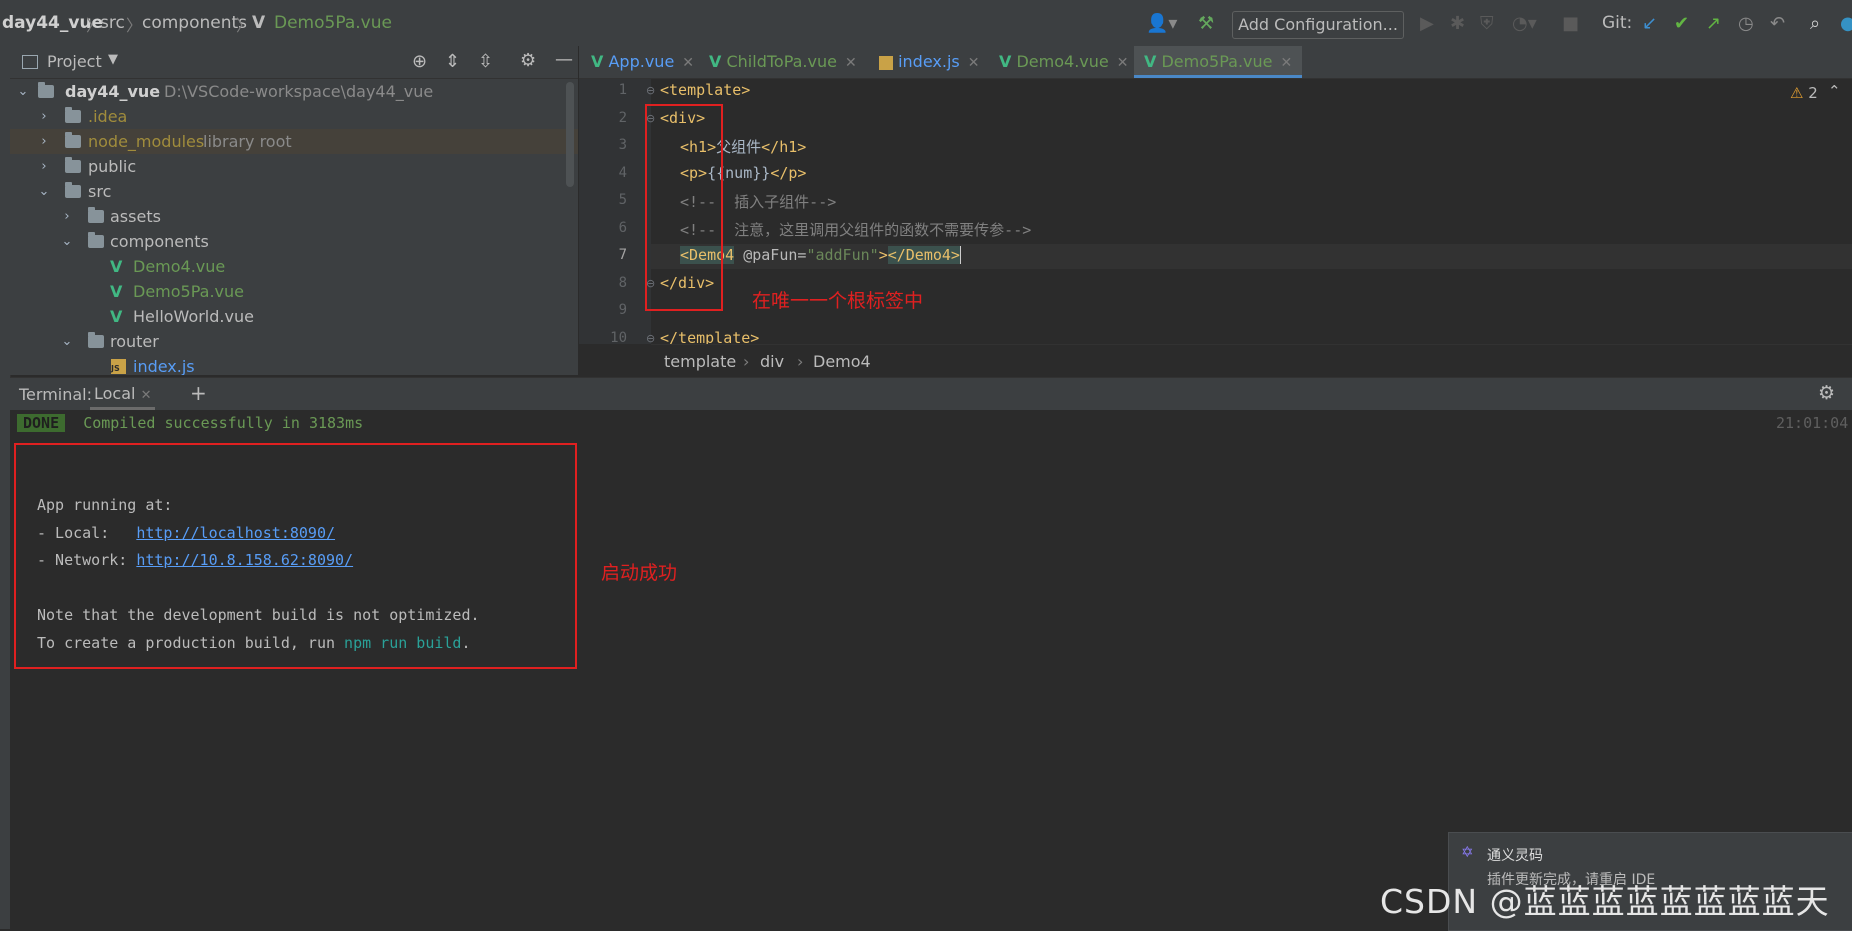  What do you see at coordinates (564, 59) in the screenshot?
I see `minimize-icon: —` at bounding box center [564, 59].